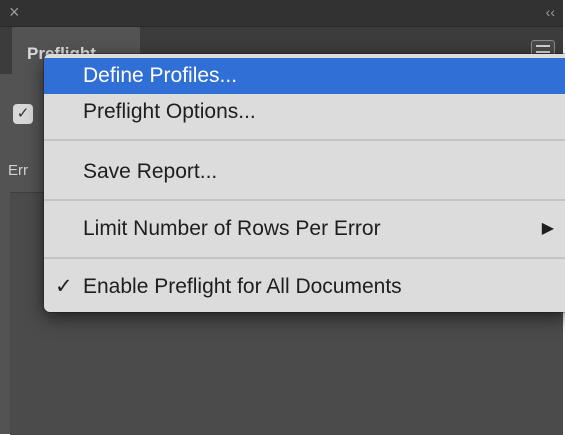 This screenshot has width=565, height=435. Describe the element at coordinates (18, 170) in the screenshot. I see `error-label: Err` at that location.